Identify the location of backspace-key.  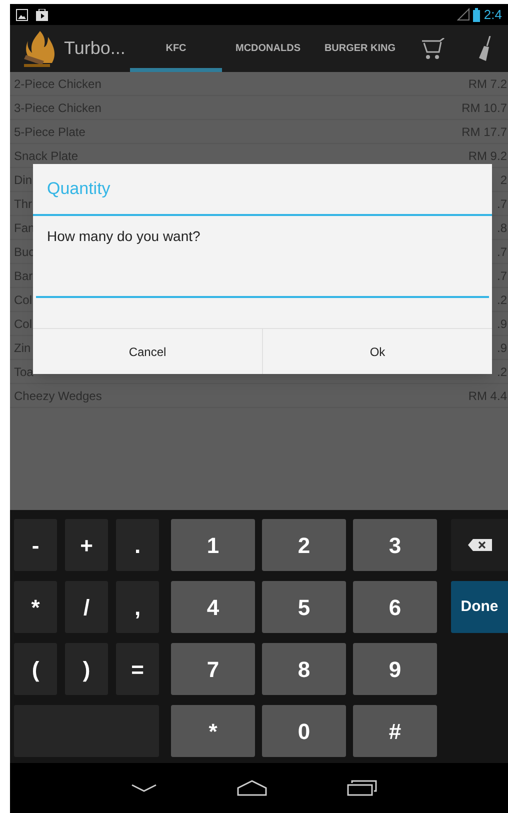
(479, 545).